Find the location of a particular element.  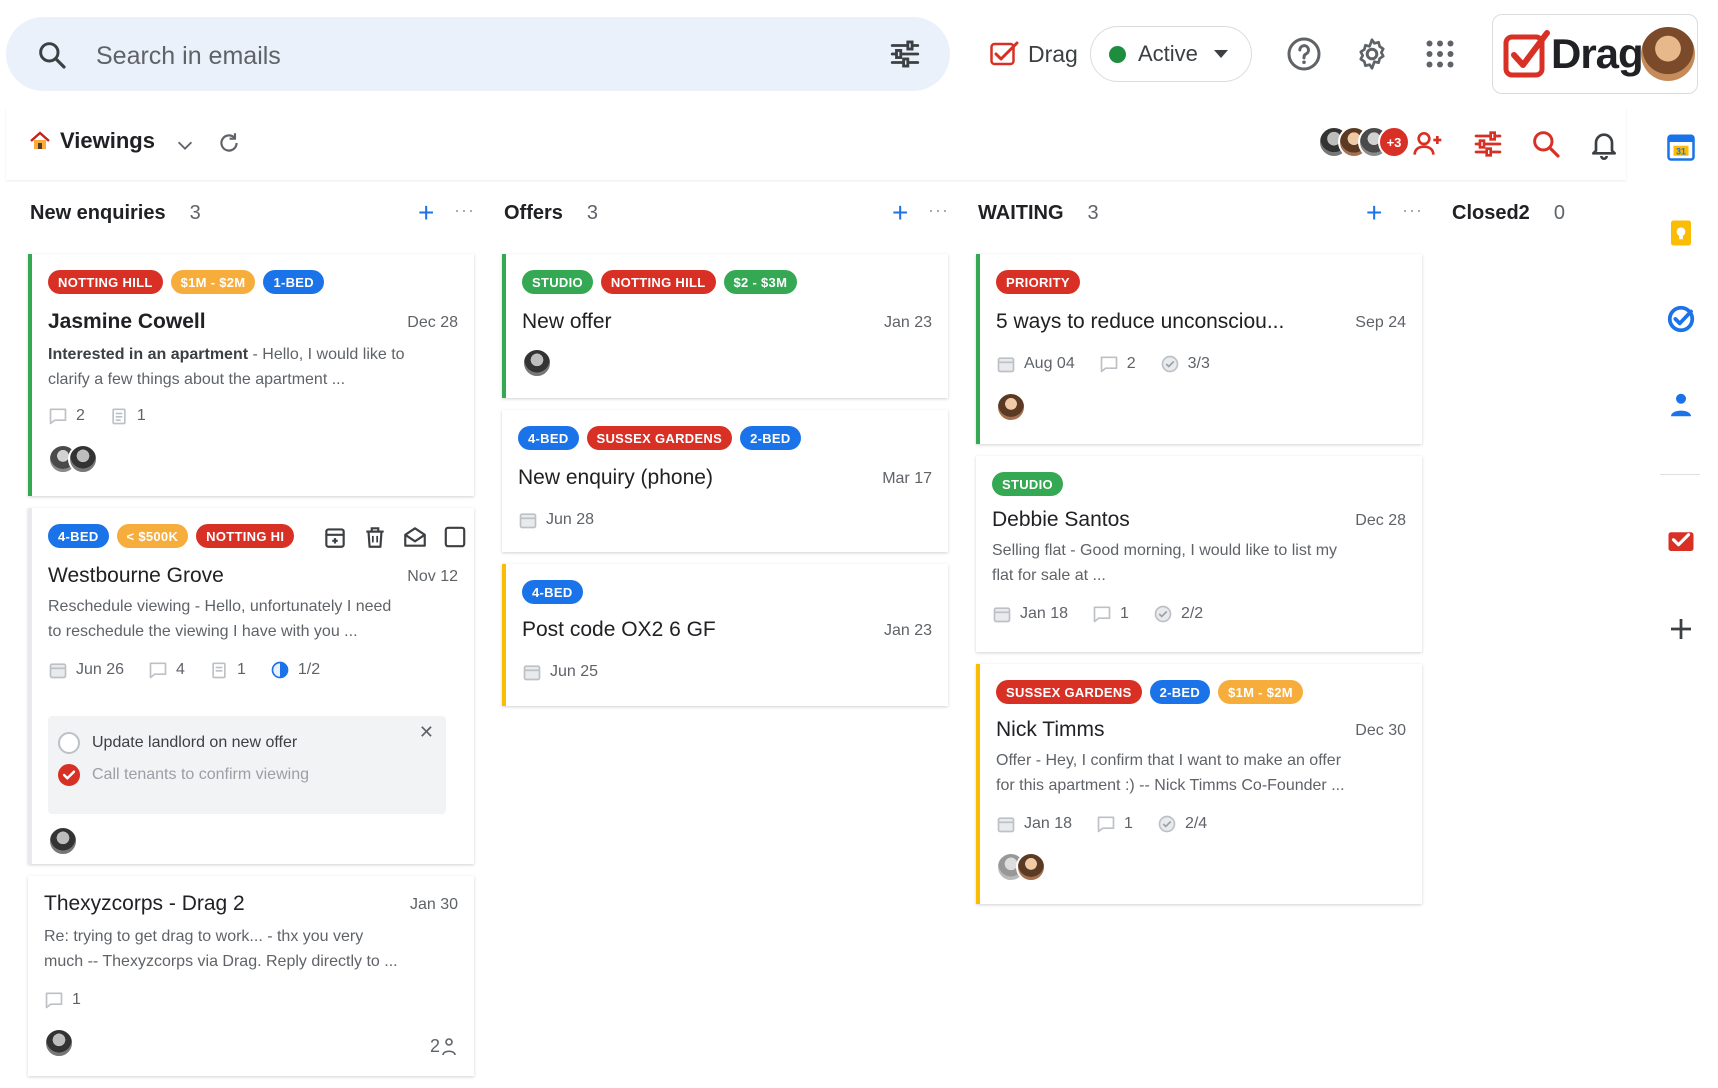

task-progress: 2/4 is located at coordinates (1182, 824).